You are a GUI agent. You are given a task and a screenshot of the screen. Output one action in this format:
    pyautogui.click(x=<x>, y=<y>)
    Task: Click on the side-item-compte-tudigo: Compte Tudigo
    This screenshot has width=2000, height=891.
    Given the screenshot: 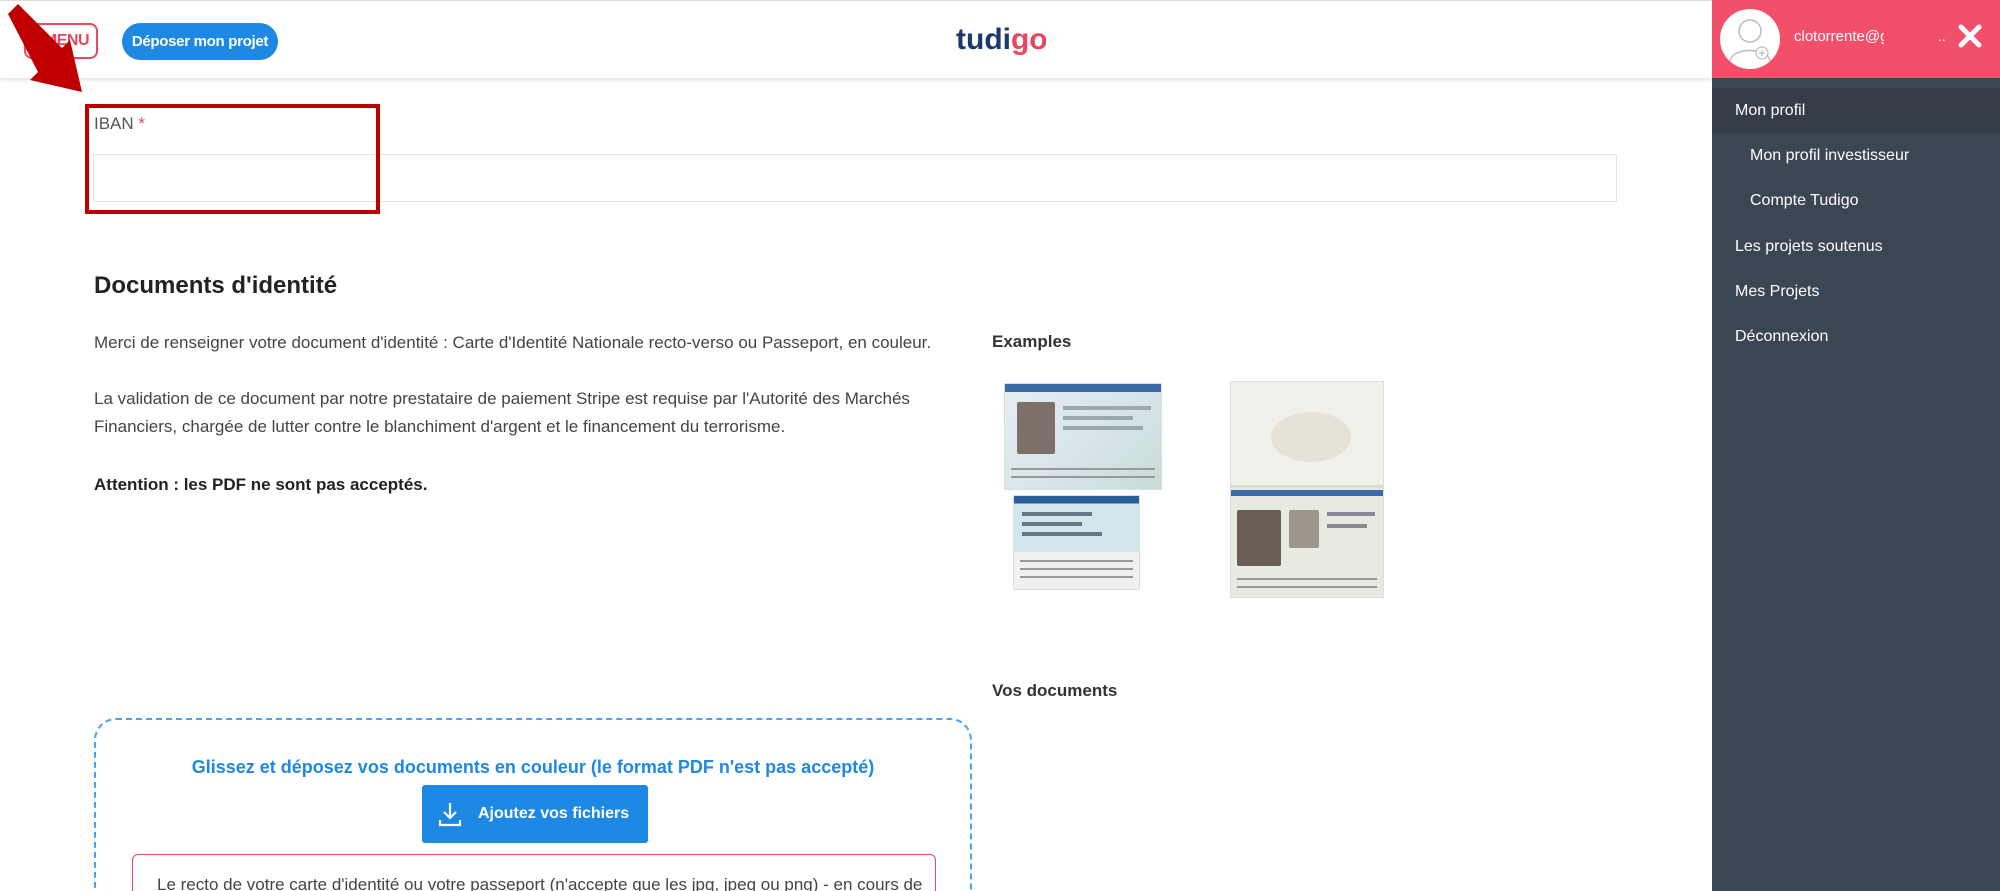 What is the action you would take?
    pyautogui.click(x=1856, y=200)
    